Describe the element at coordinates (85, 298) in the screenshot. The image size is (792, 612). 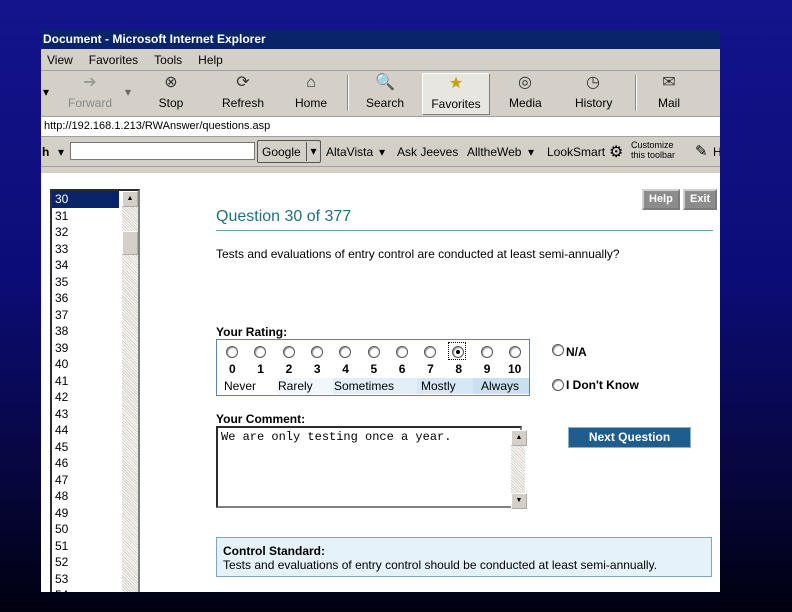
I see `question-list-item: 36` at that location.